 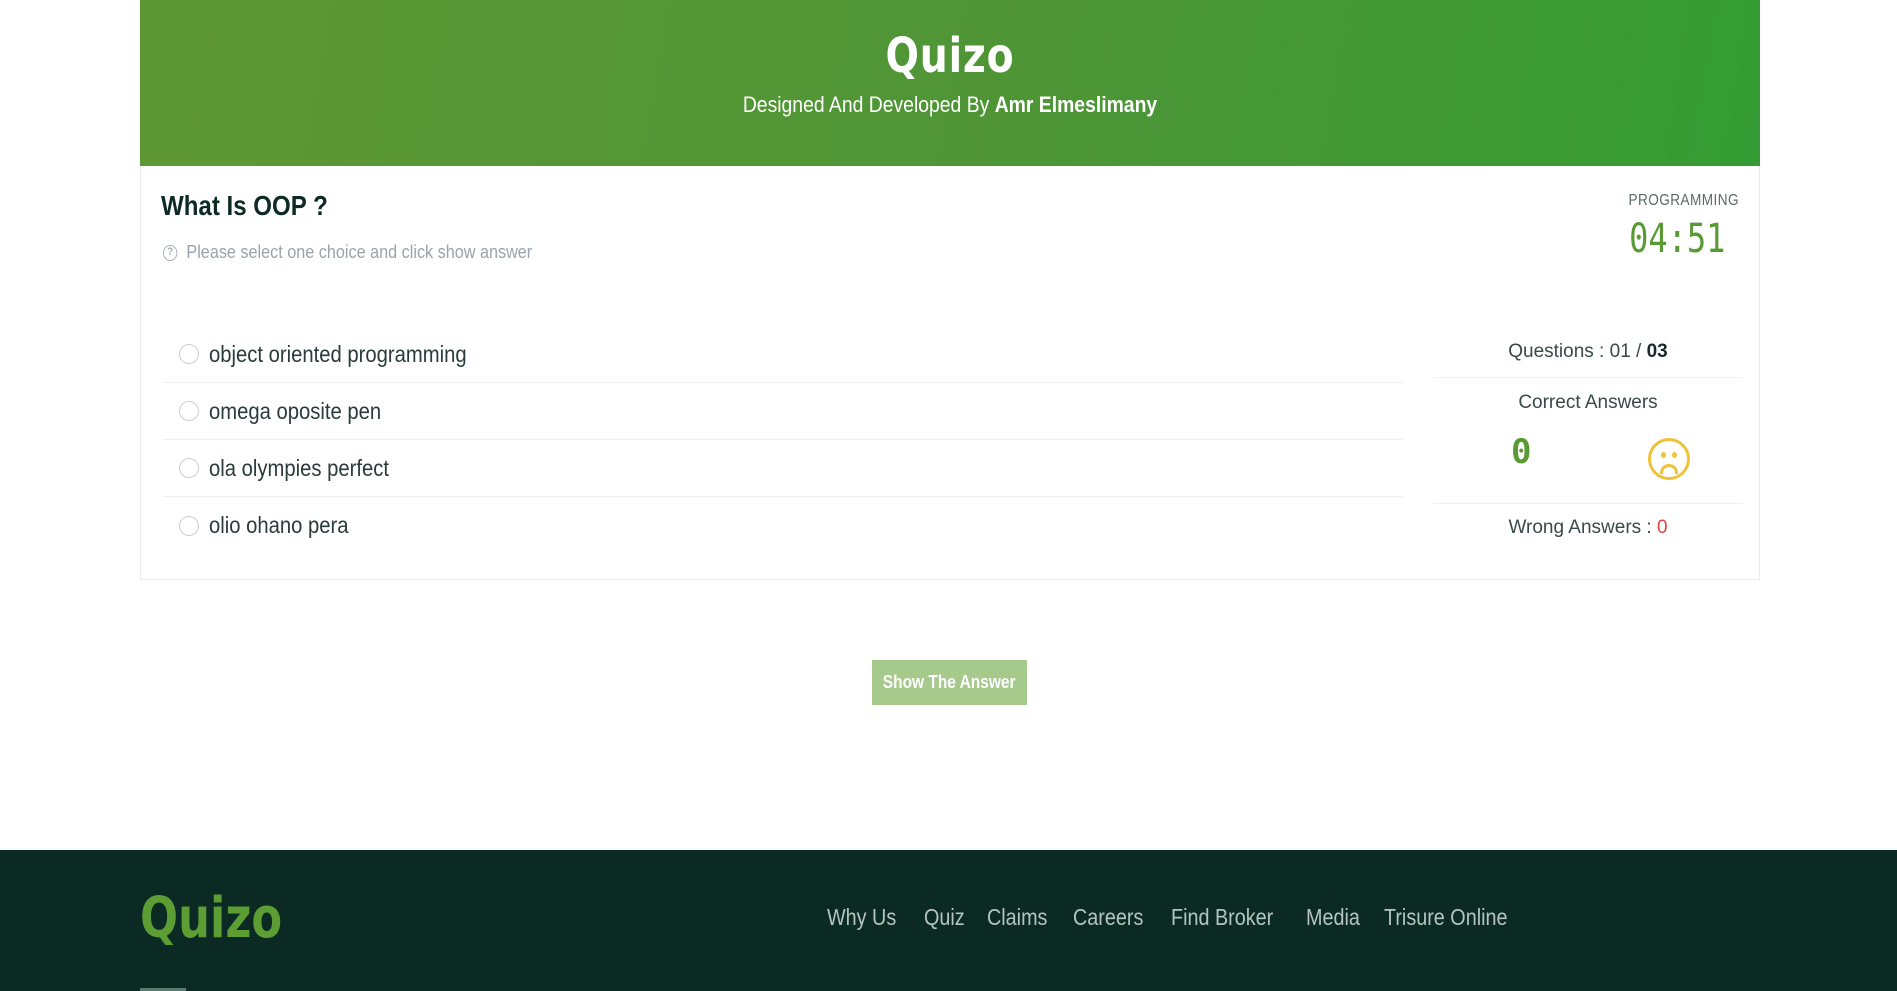 I want to click on questions-label: Questions :, so click(x=1556, y=351).